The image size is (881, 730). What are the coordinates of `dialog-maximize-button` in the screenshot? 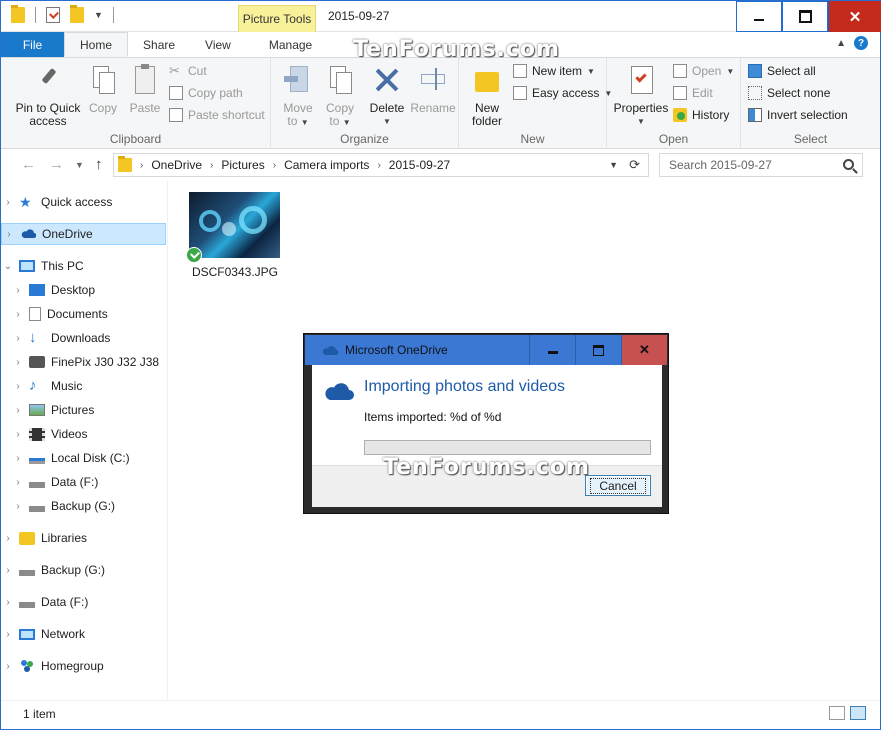 It's located at (598, 350).